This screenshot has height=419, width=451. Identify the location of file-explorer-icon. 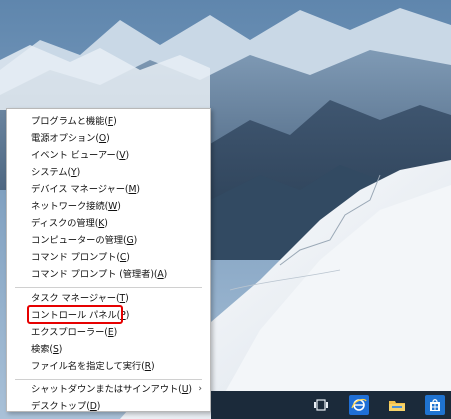
(397, 405).